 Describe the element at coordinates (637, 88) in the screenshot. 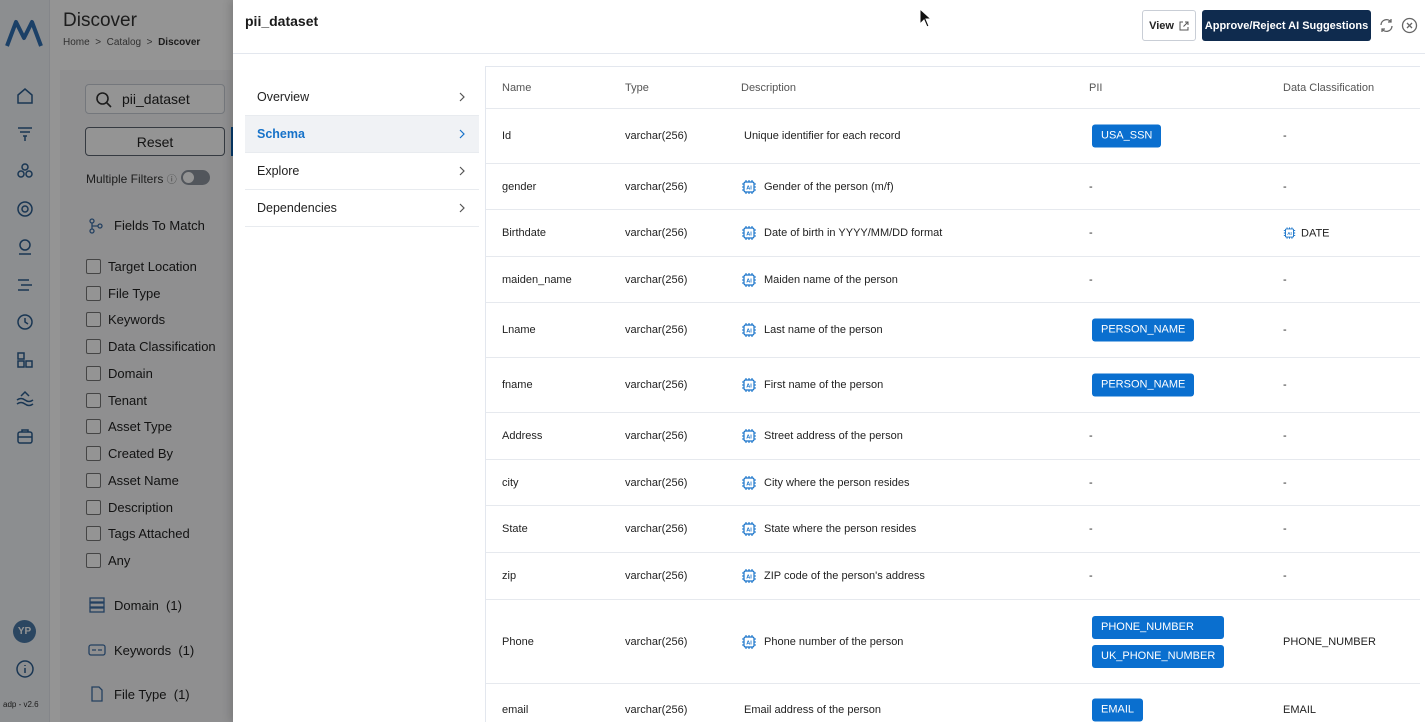

I see `col-type: Type` at that location.